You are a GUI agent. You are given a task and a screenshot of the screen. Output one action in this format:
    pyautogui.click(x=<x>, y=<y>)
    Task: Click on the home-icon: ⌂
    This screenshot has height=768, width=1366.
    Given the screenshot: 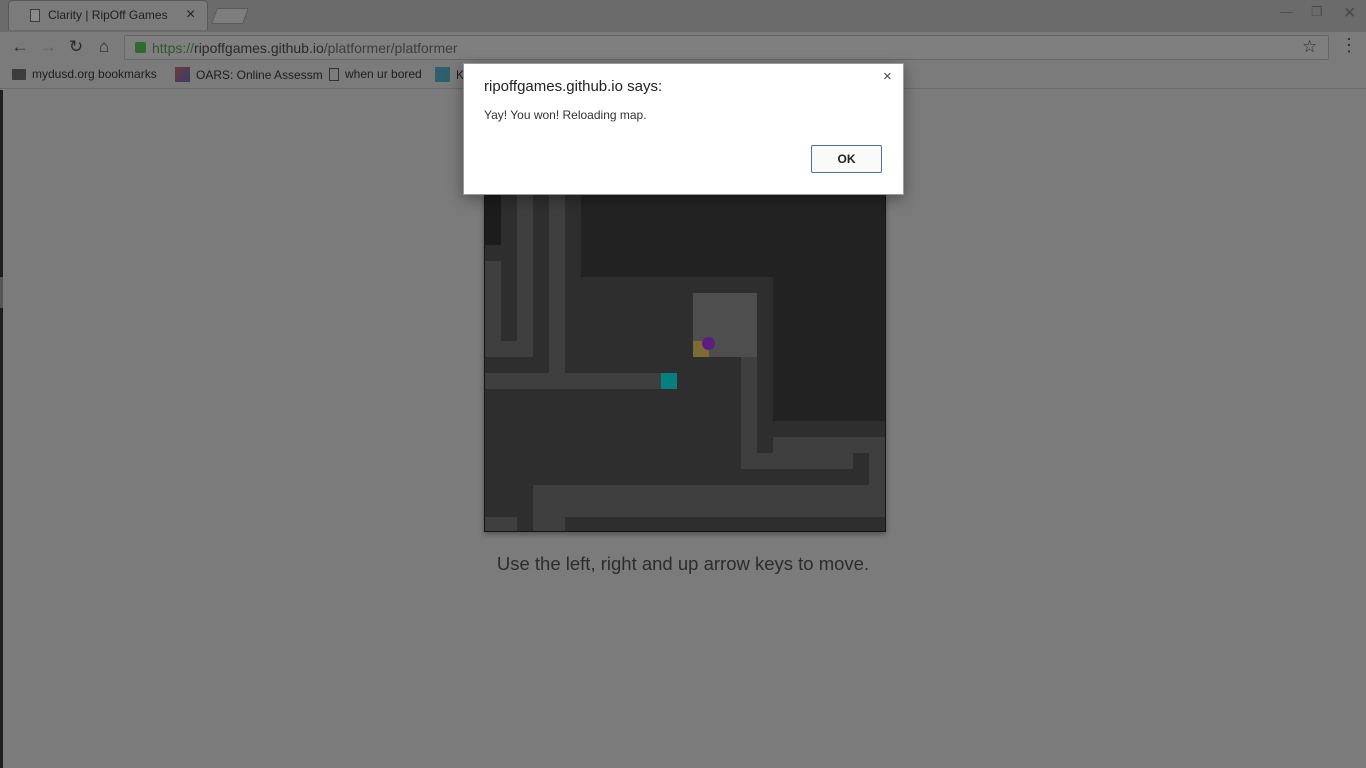 What is the action you would take?
    pyautogui.click(x=104, y=47)
    